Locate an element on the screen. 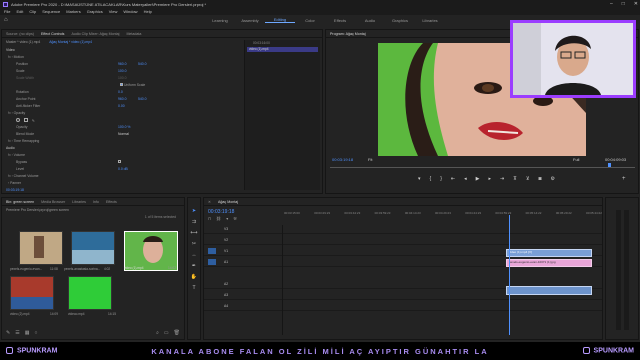 The width and height of the screenshot is (640, 360). hand-tool-icon: ✋ is located at coordinates (194, 277).